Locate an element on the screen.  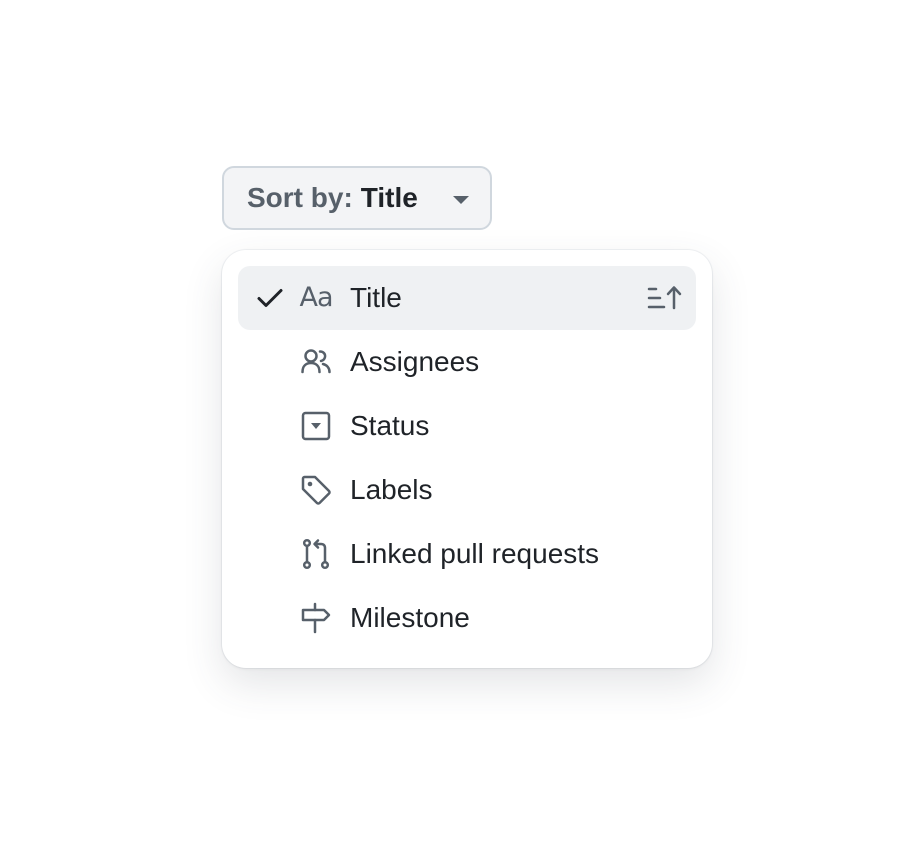
tag-icon is located at coordinates (316, 490).